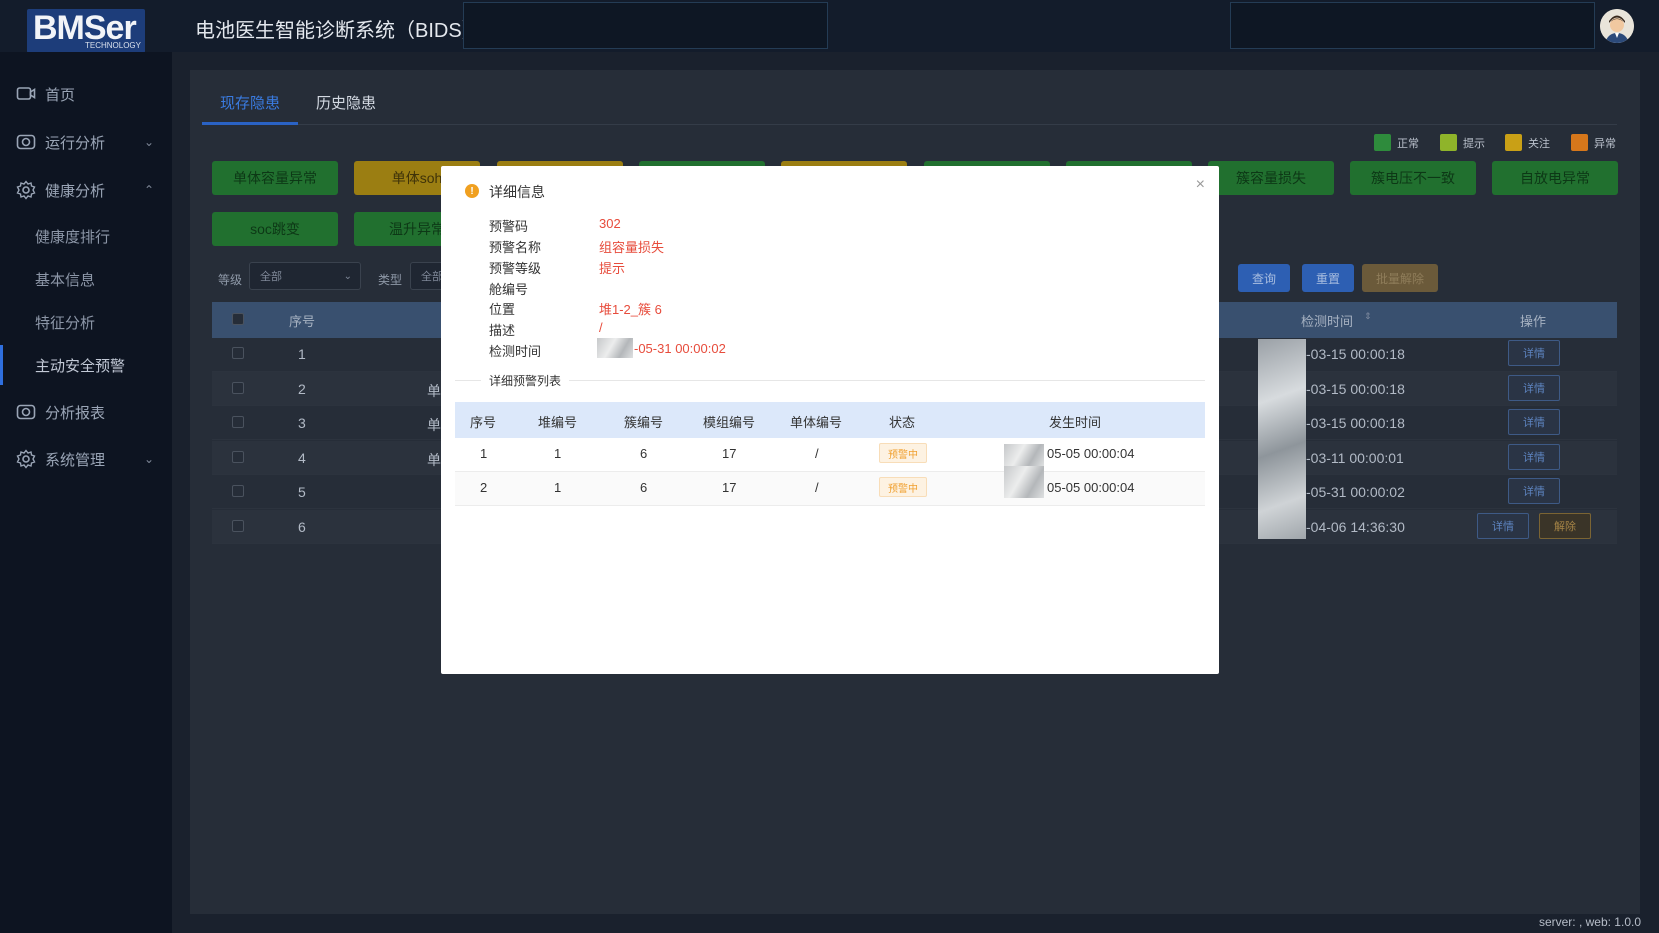  I want to click on logo-subtext: TECHNOLOGY, so click(112, 45).